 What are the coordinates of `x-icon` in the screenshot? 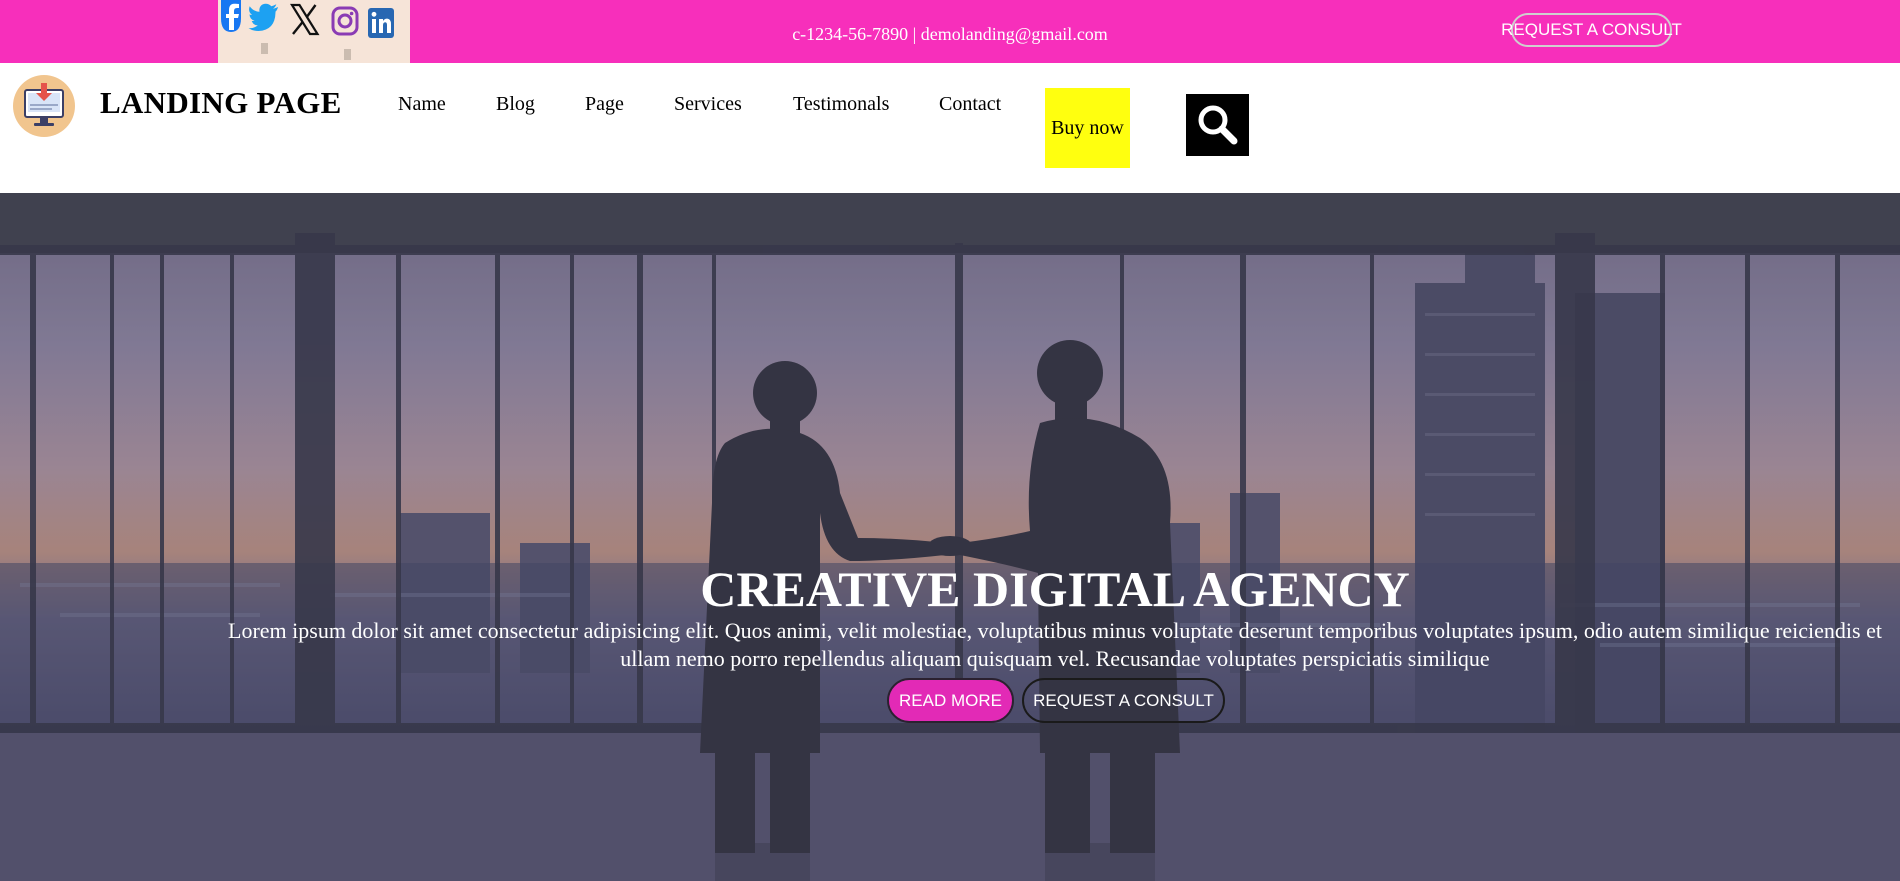 It's located at (305, 21).